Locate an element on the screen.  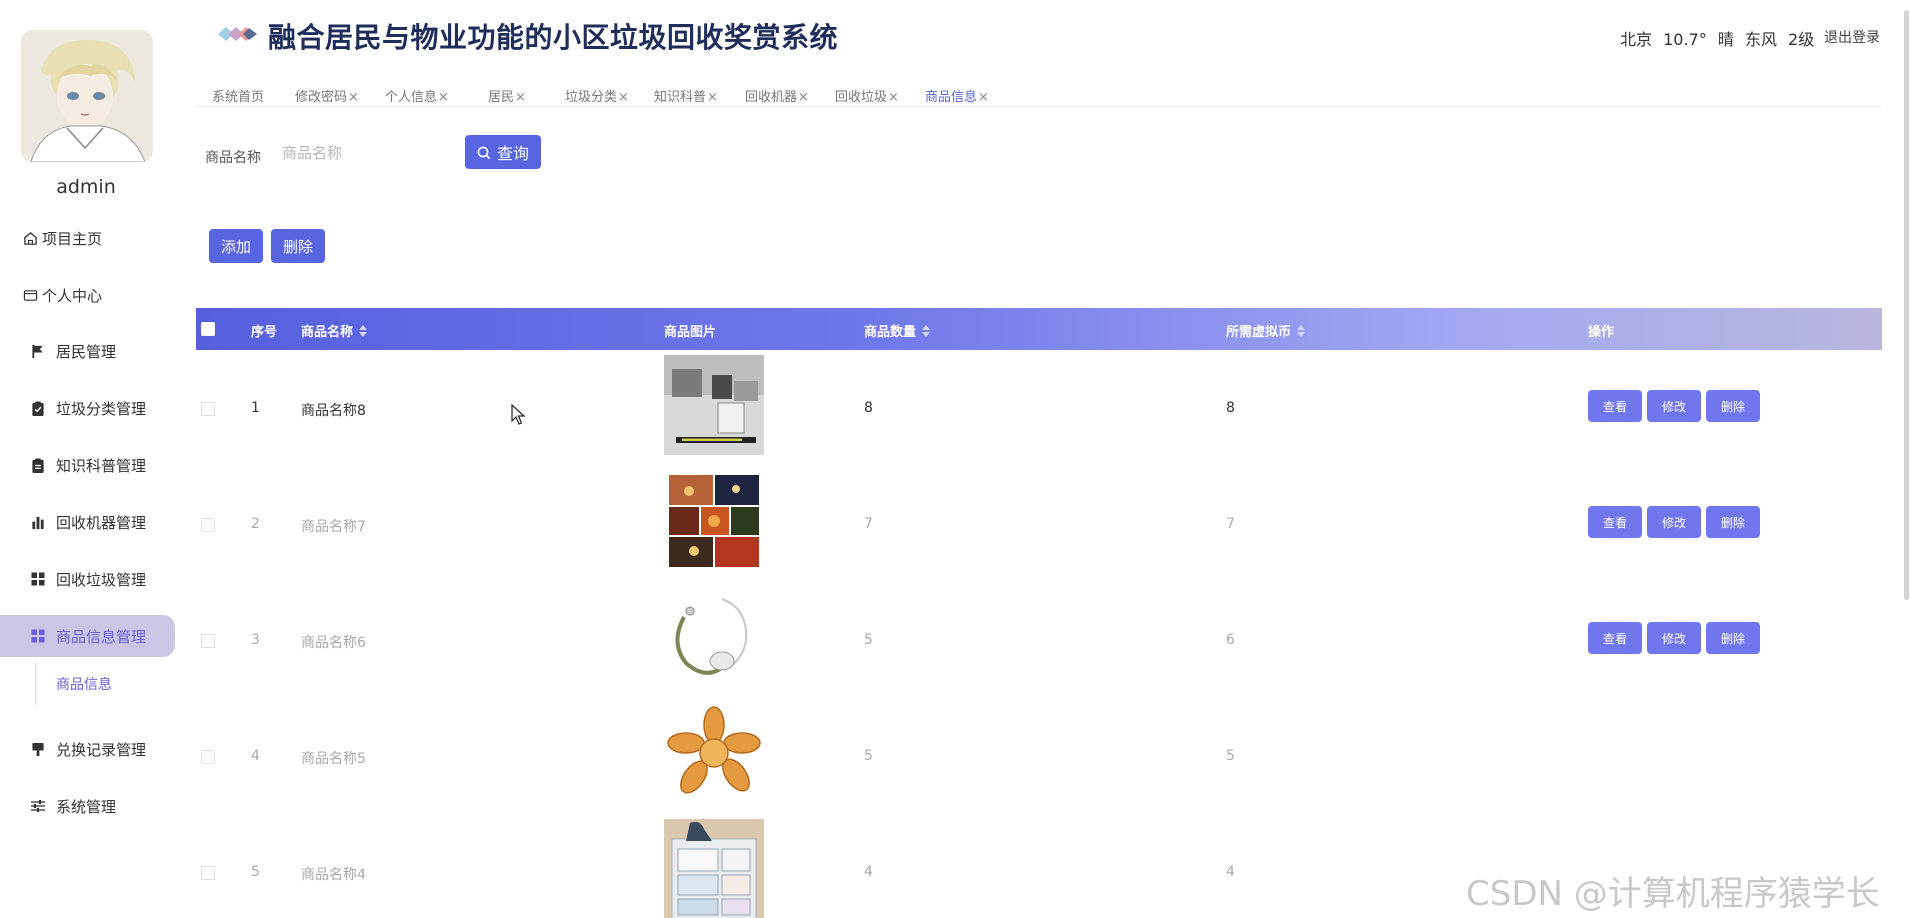
tab-label: 知识科普 is located at coordinates (680, 97).